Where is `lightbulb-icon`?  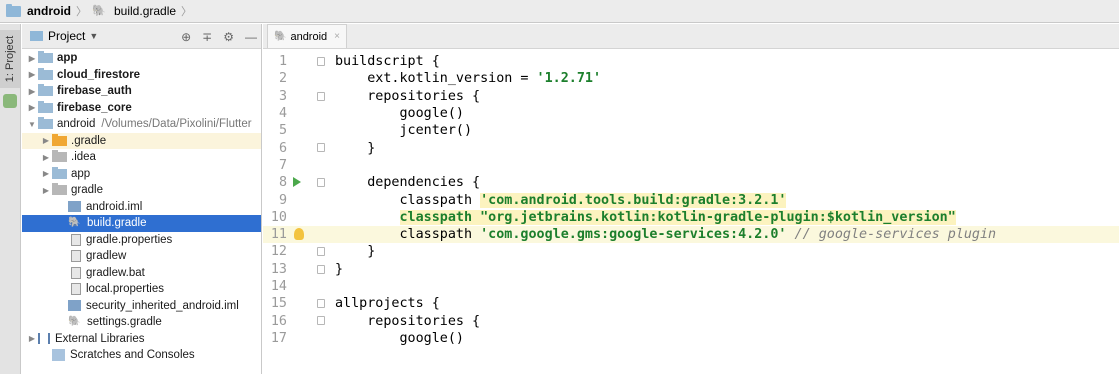 lightbulb-icon is located at coordinates (299, 233).